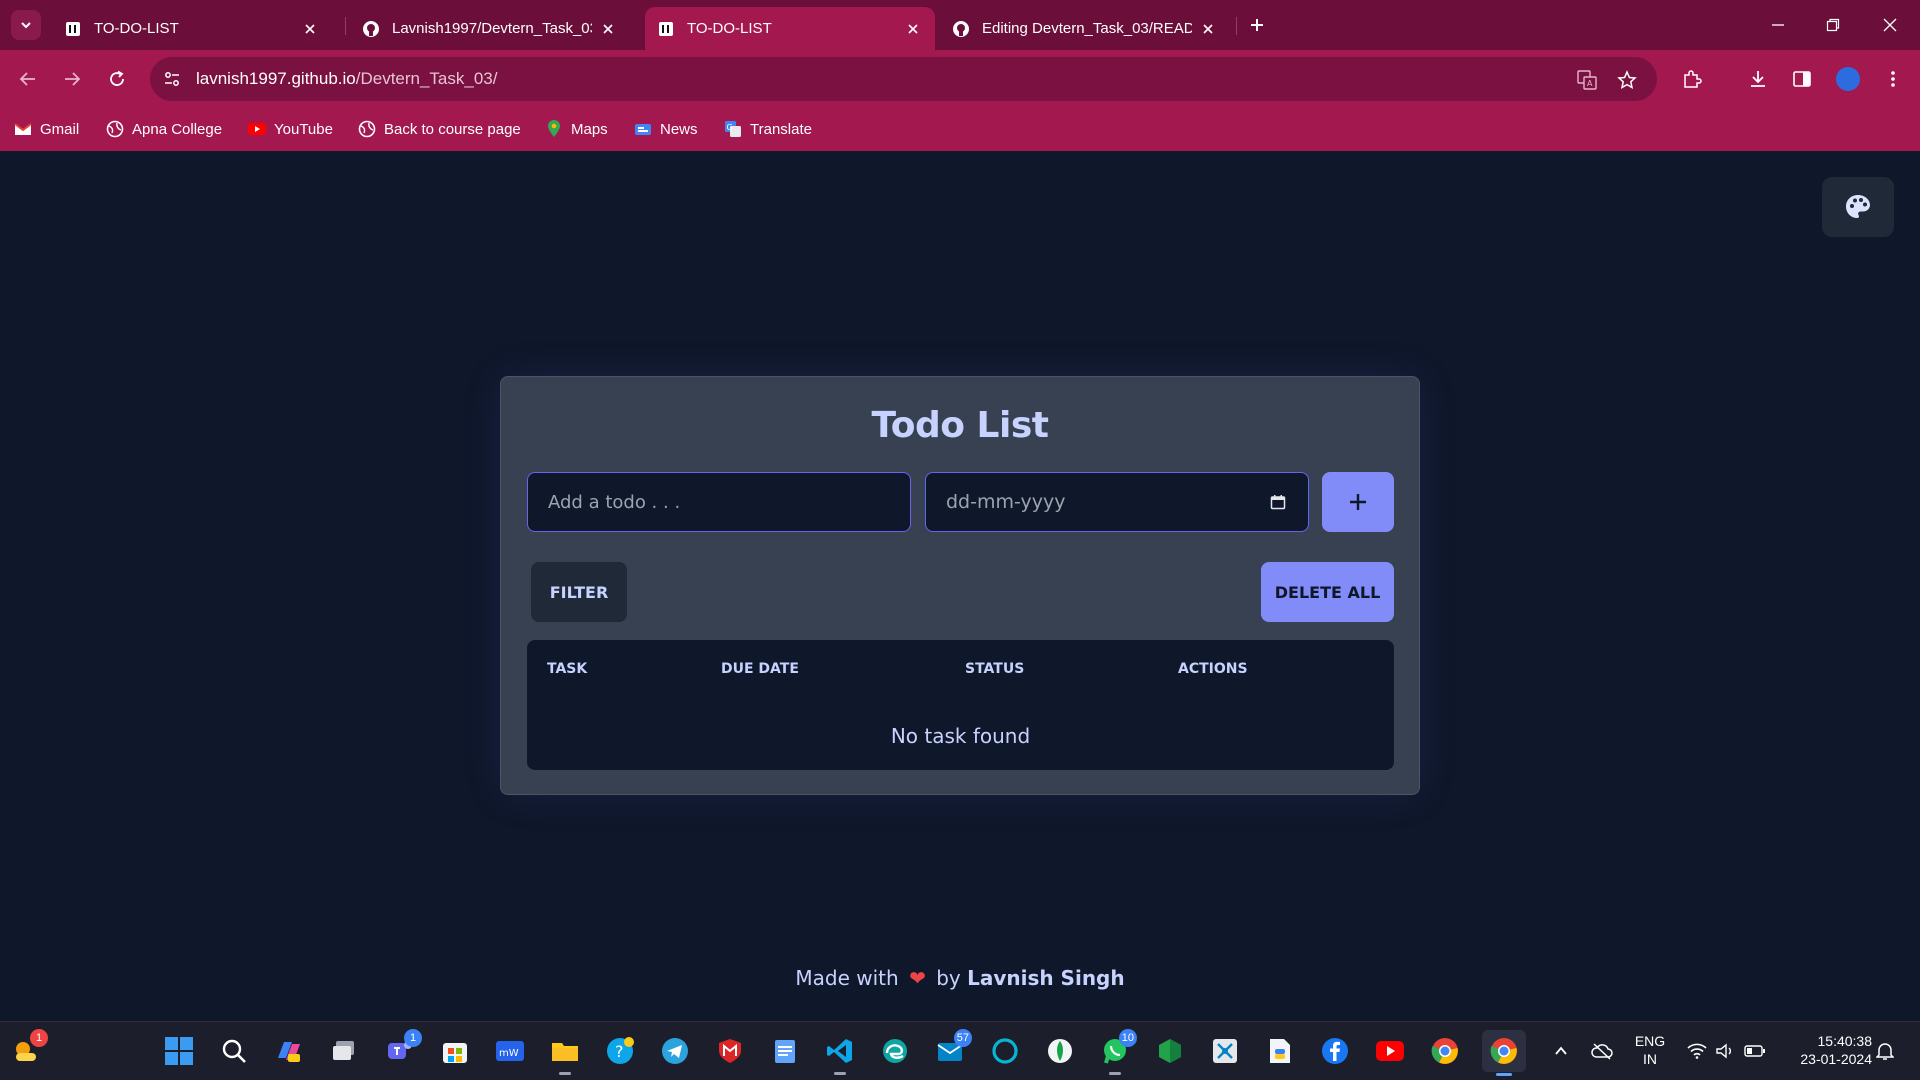 This screenshot has height=1080, width=1920. Describe the element at coordinates (29, 1048) in the screenshot. I see `weather-widget: 1` at that location.